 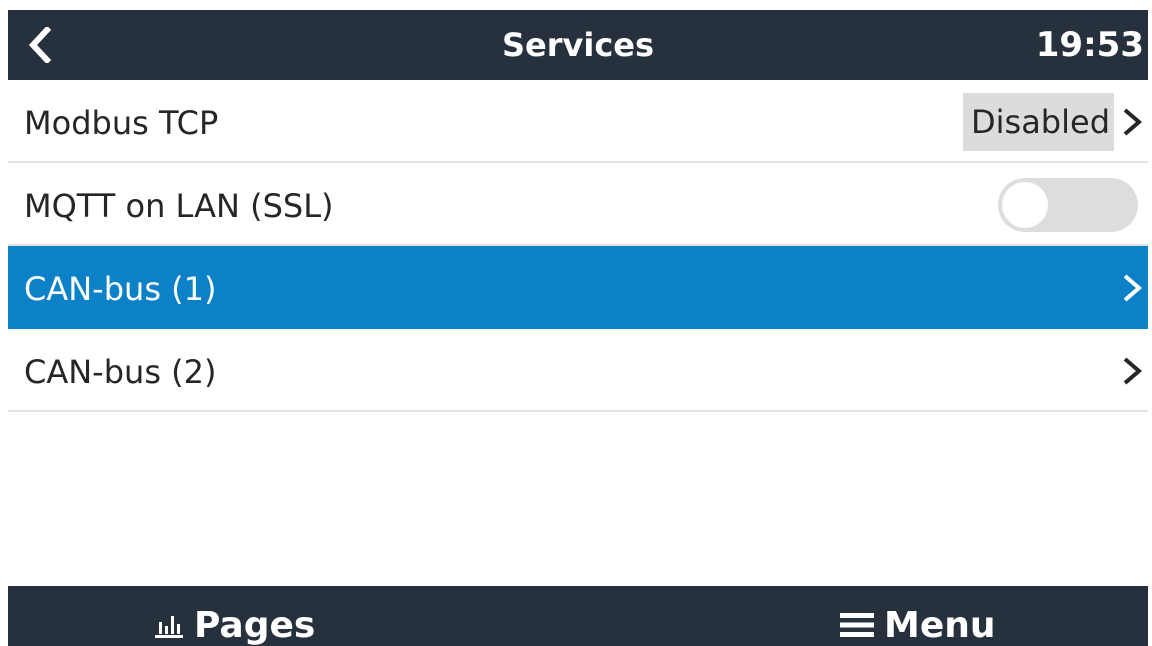 I want to click on menu-button: Menu, so click(x=918, y=616).